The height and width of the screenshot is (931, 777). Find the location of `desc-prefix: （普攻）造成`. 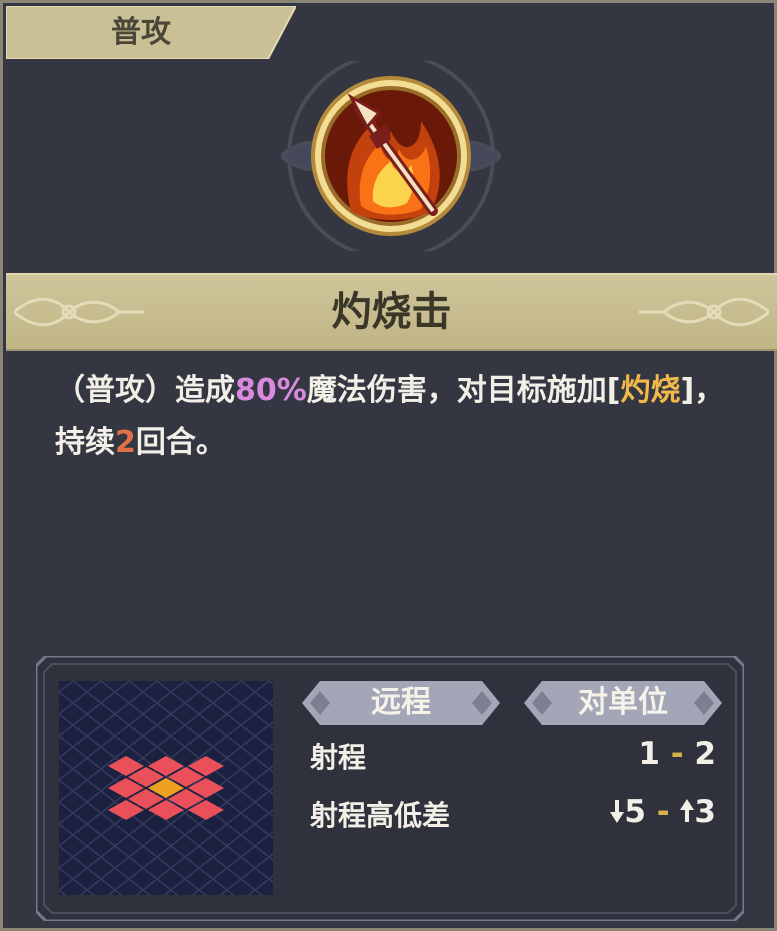

desc-prefix: （普攻）造成 is located at coordinates (145, 390).